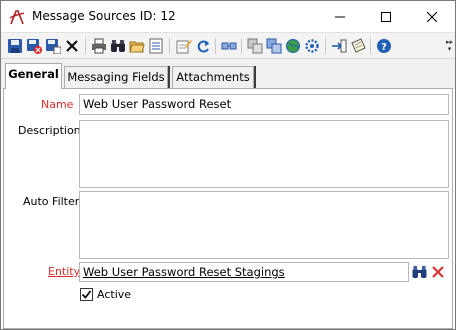 Image resolution: width=456 pixels, height=330 pixels. Describe the element at coordinates (57, 104) in the screenshot. I see `name-label: Name` at that location.